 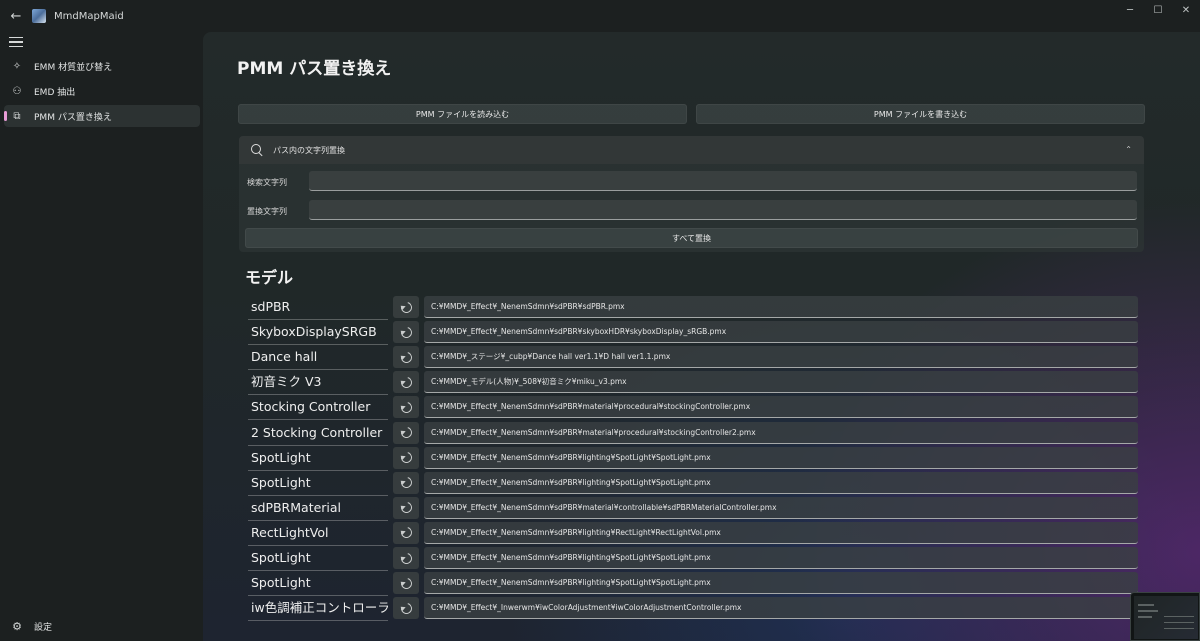 I want to click on model-name: 初音ミク V3, so click(x=318, y=383).